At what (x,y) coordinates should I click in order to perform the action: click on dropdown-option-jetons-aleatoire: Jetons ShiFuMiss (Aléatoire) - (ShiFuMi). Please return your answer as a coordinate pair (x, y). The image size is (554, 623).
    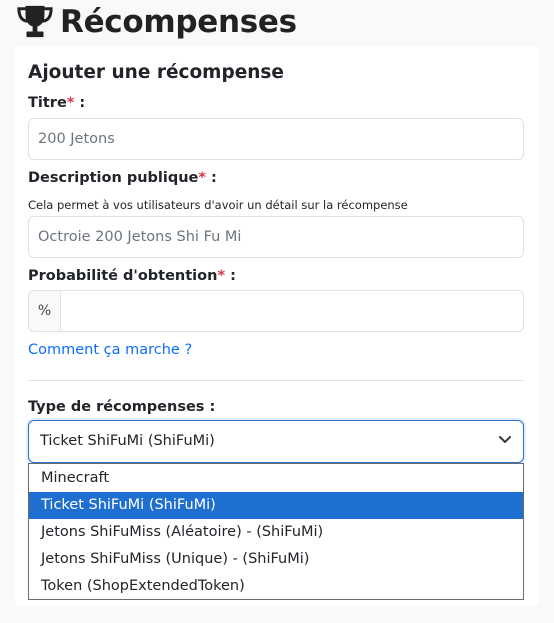
    Looking at the image, I should click on (276, 532).